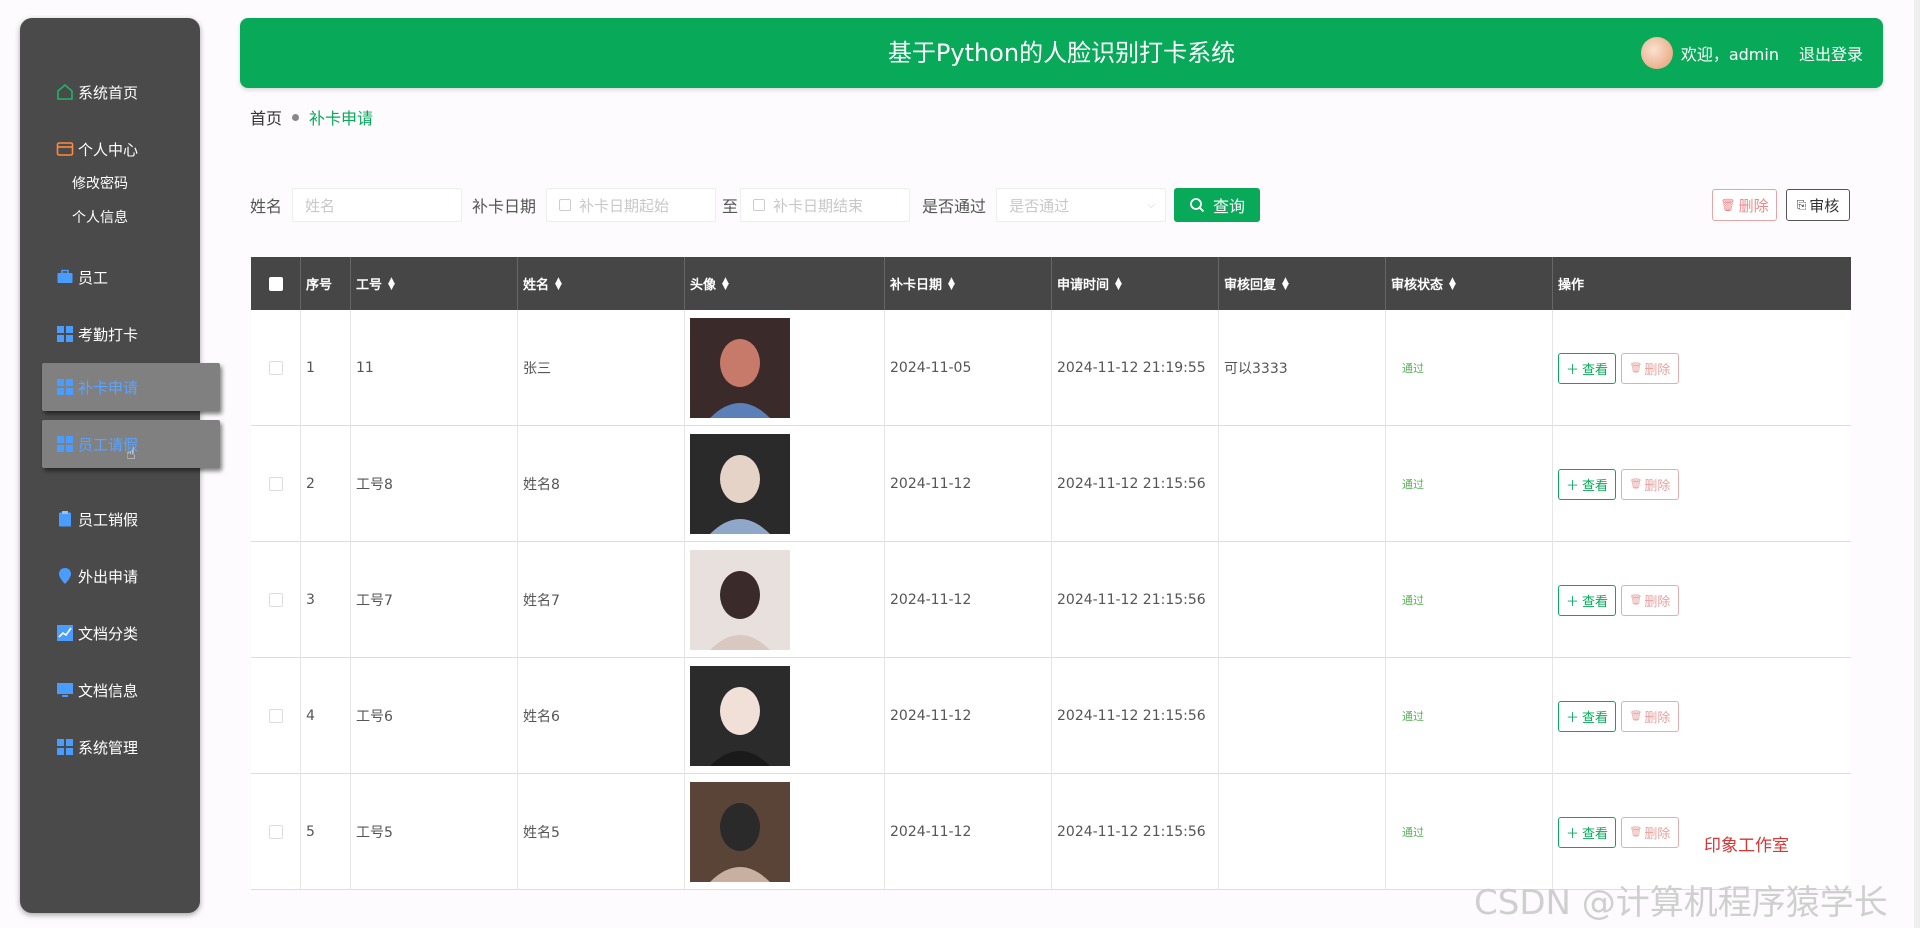  Describe the element at coordinates (1917, 464) in the screenshot. I see `page-scrollbar` at that location.